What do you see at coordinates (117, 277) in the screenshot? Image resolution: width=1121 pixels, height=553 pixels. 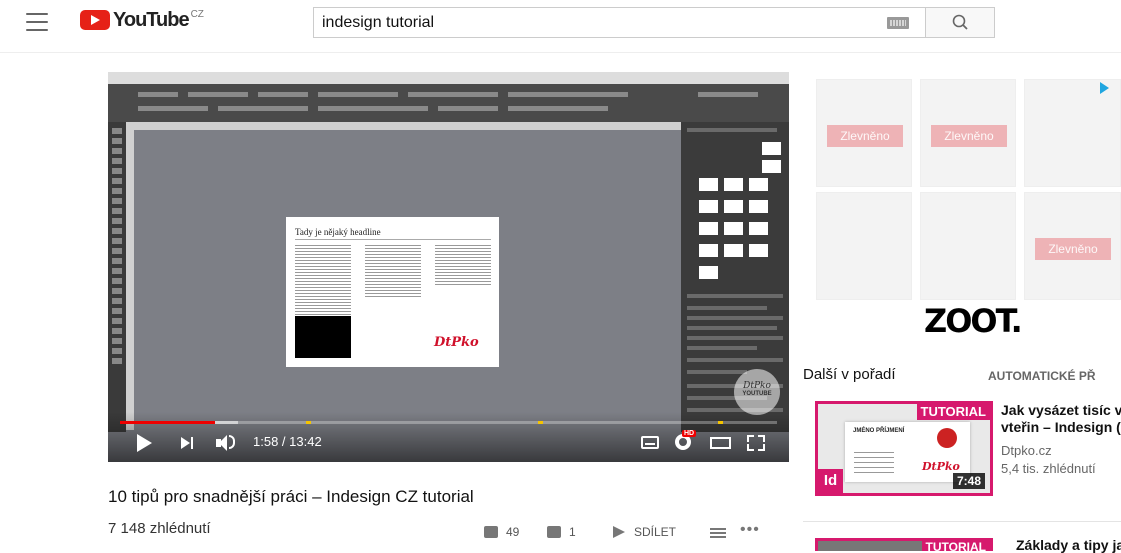 I see `screen-tools-panel` at bounding box center [117, 277].